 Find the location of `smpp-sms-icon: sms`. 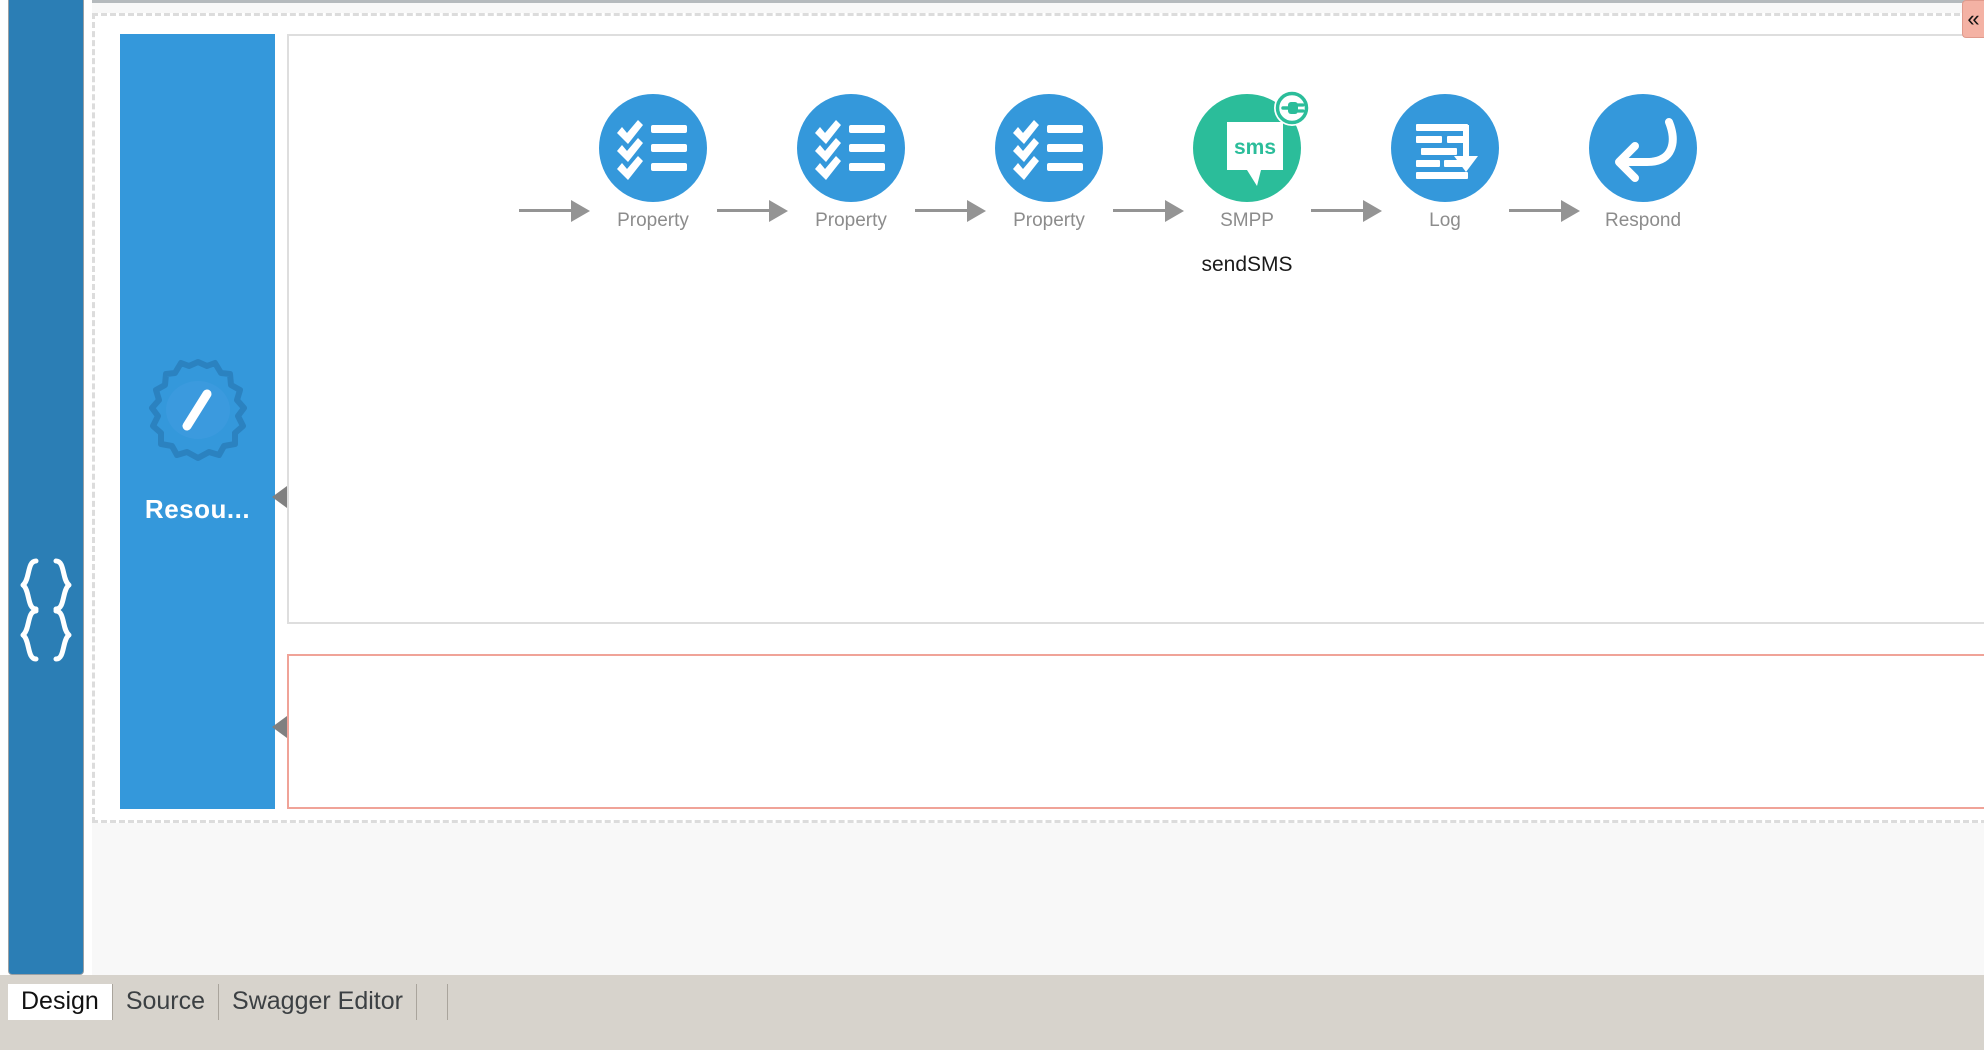

smpp-sms-icon: sms is located at coordinates (1251, 146).